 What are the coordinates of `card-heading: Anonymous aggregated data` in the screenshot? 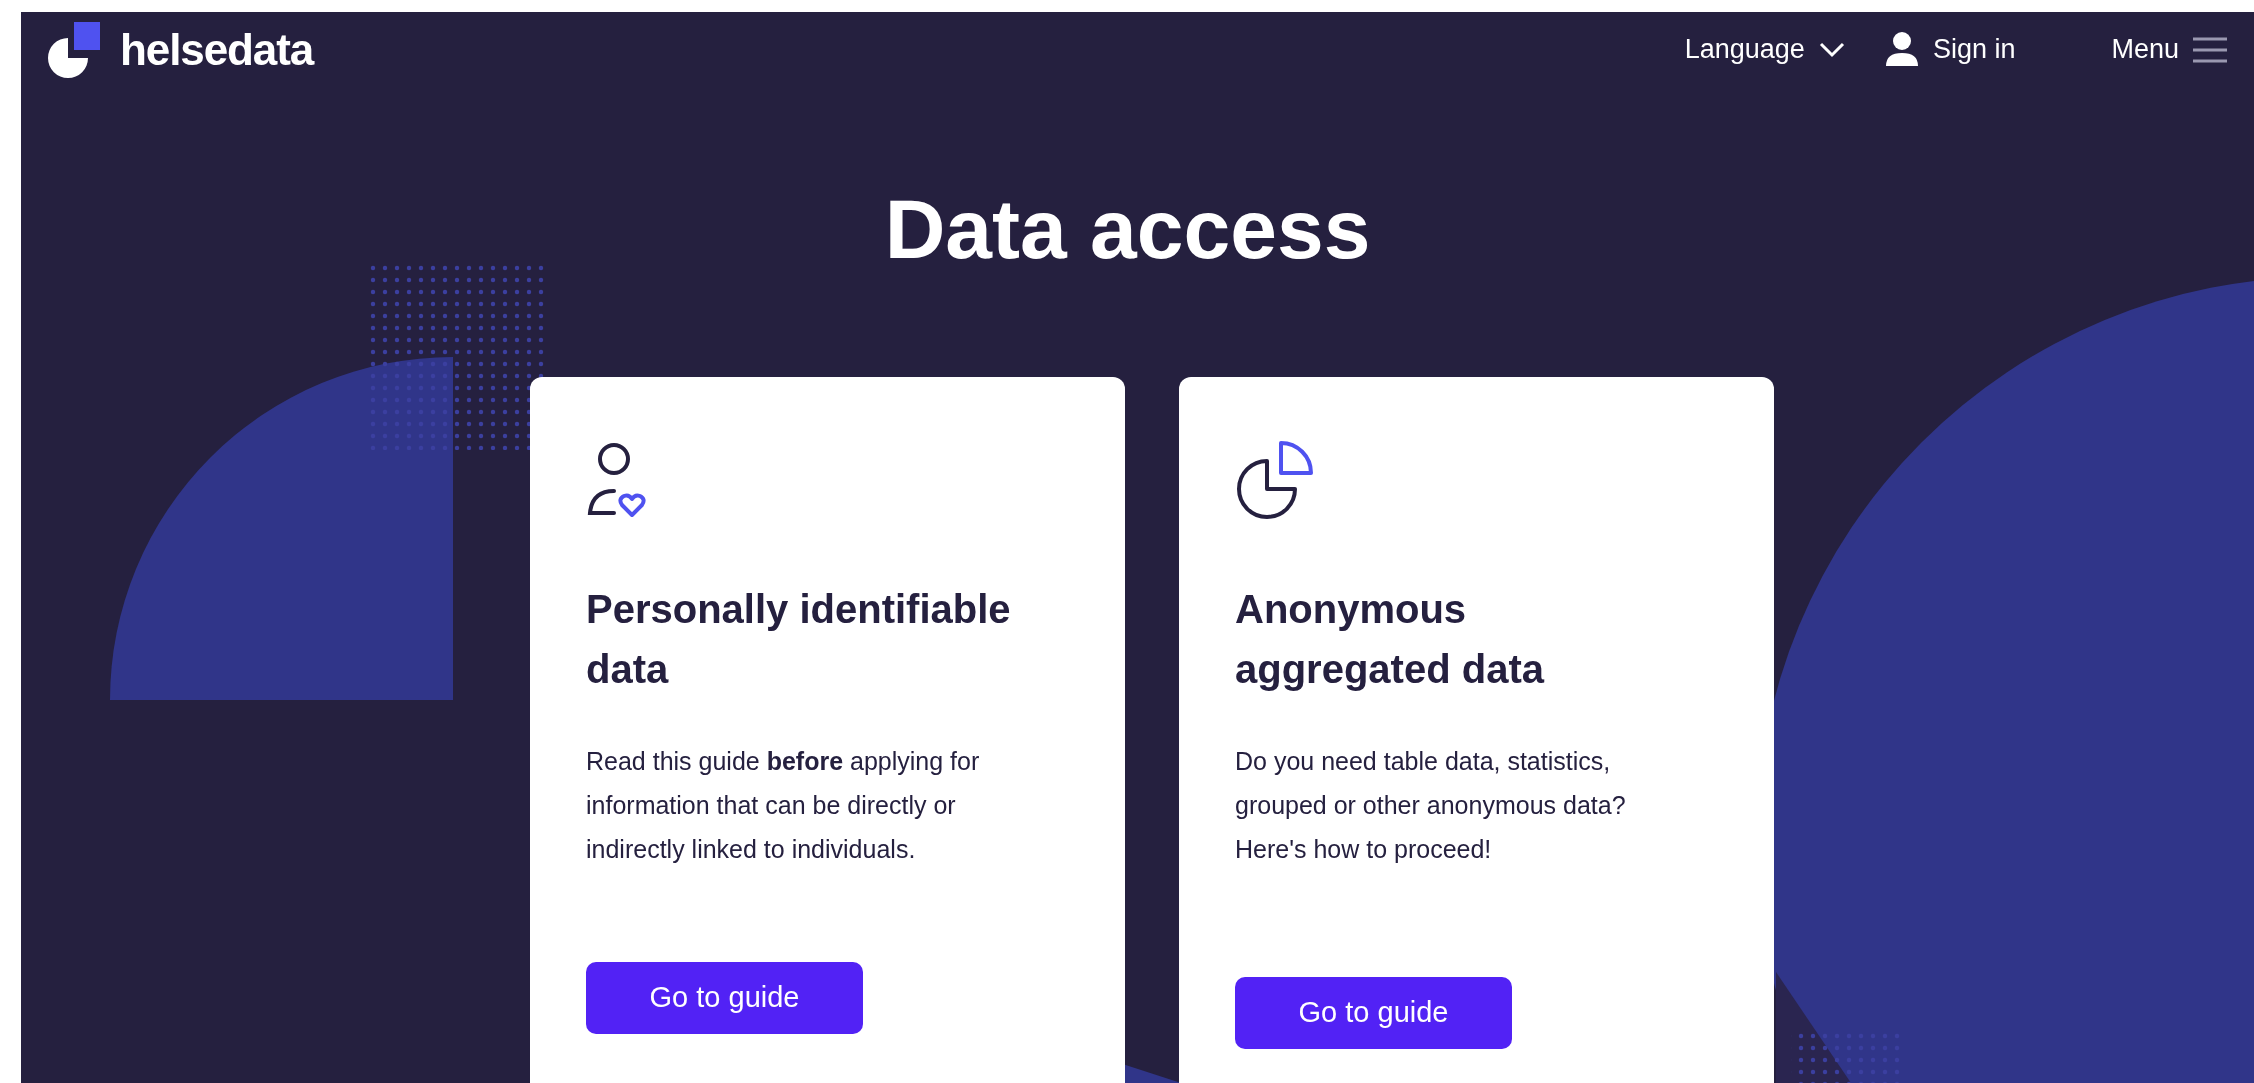 It's located at (1390, 639).